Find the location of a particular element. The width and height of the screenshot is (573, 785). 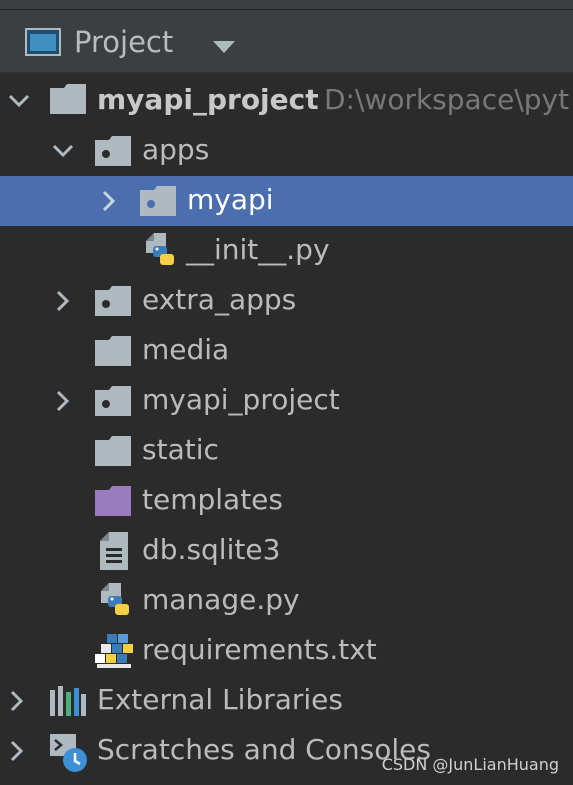

tree-node-requirements-txt: requirements.txt is located at coordinates (286, 651).